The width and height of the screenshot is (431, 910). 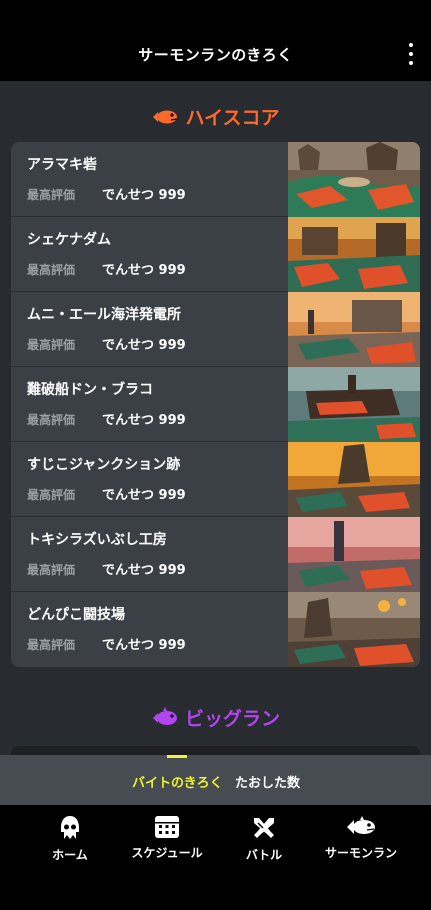 What do you see at coordinates (97, 540) in the screenshot?
I see `stage-name: トキシラズいぶし工房` at bounding box center [97, 540].